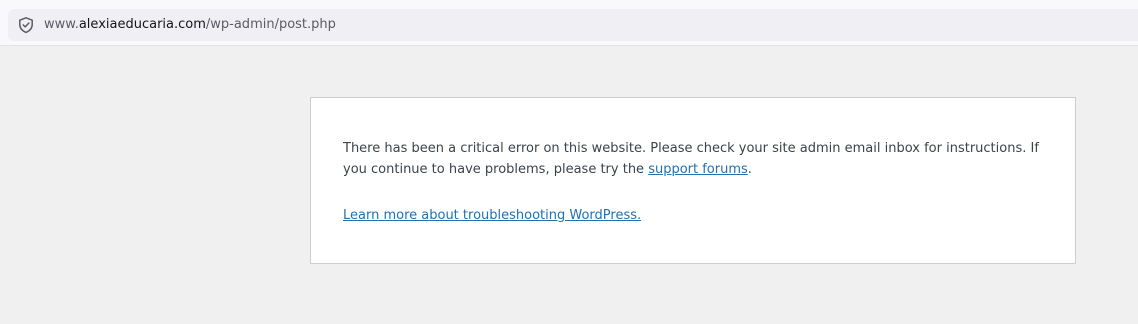  What do you see at coordinates (26, 25) in the screenshot?
I see `shield-icon` at bounding box center [26, 25].